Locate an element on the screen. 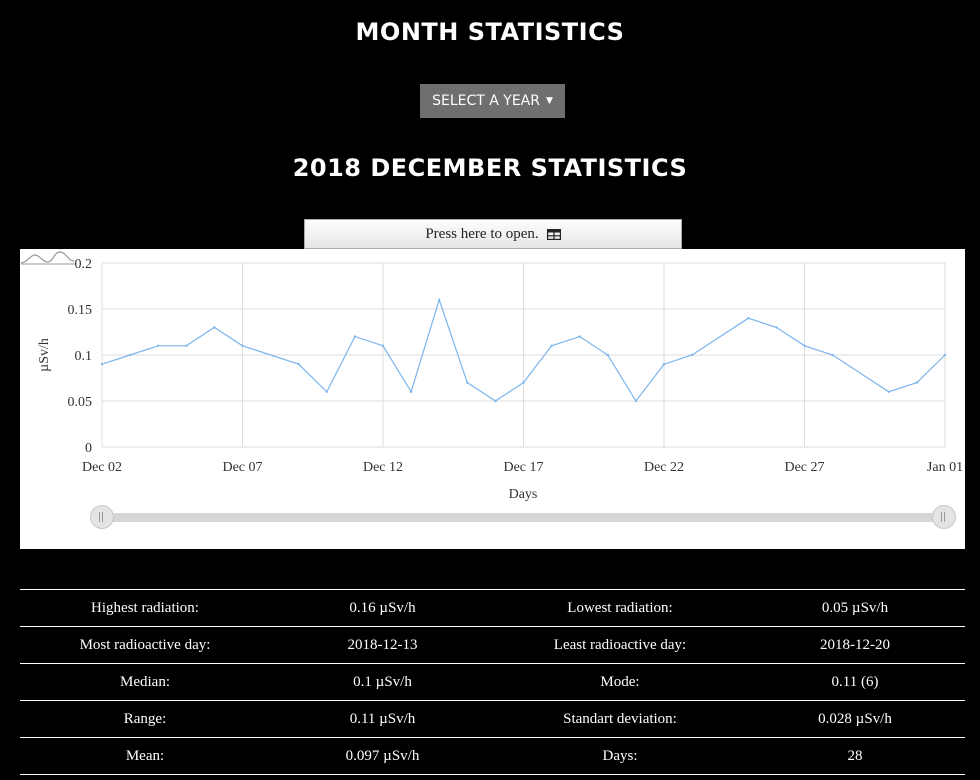 Image resolution: width=980 pixels, height=780 pixels. x-axis-label: Days is located at coordinates (523, 494).